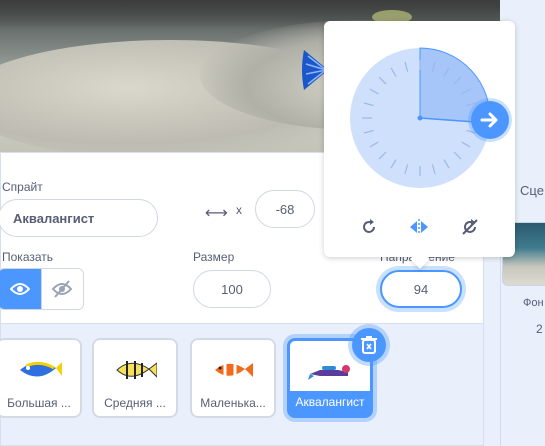 The image size is (545, 446). I want to click on dont-rotate-icon, so click(470, 227).